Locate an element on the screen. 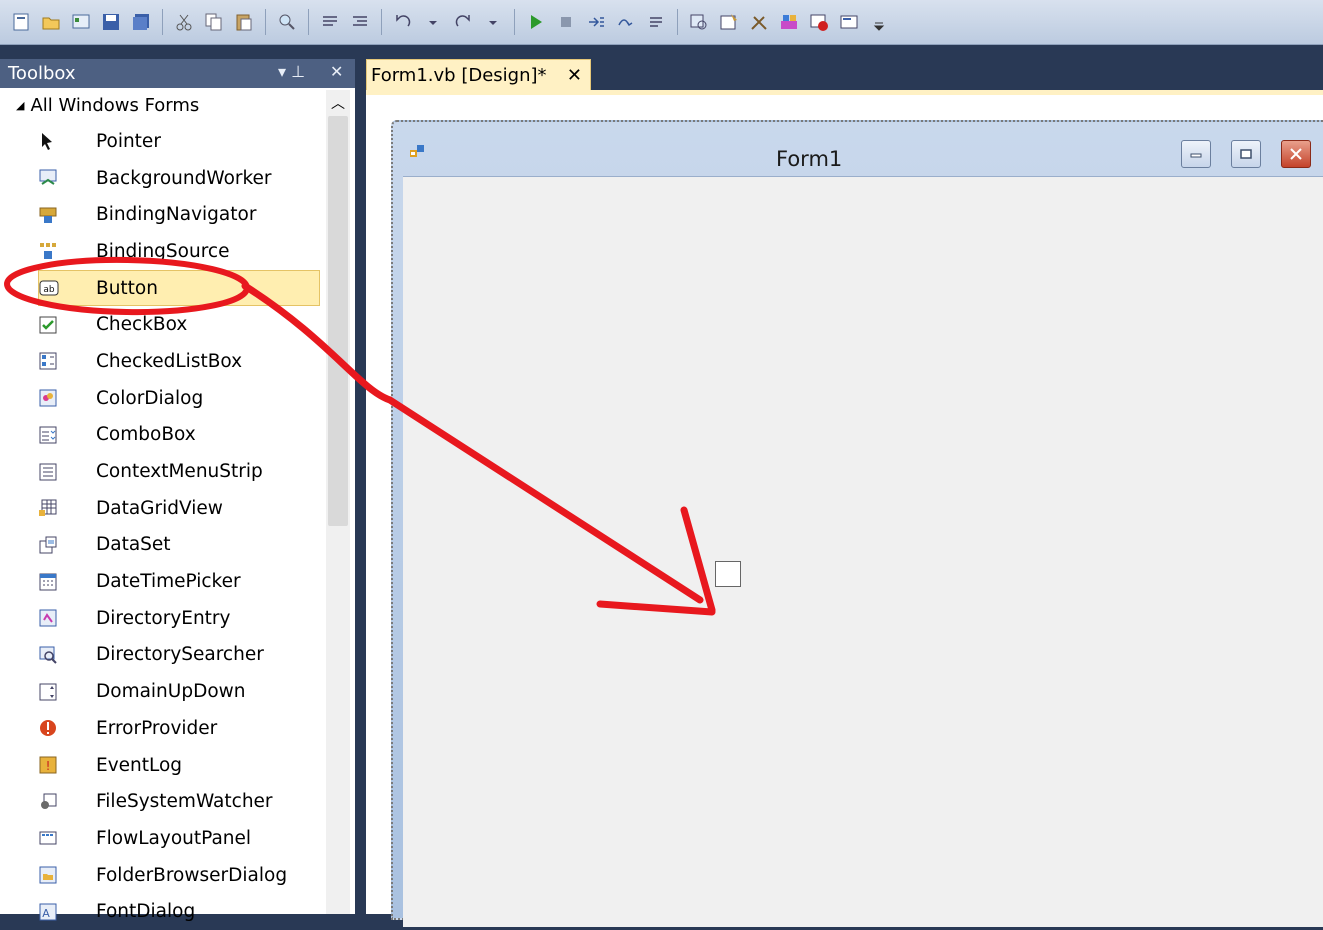 This screenshot has width=1323, height=930. copy-icon is located at coordinates (214, 22).